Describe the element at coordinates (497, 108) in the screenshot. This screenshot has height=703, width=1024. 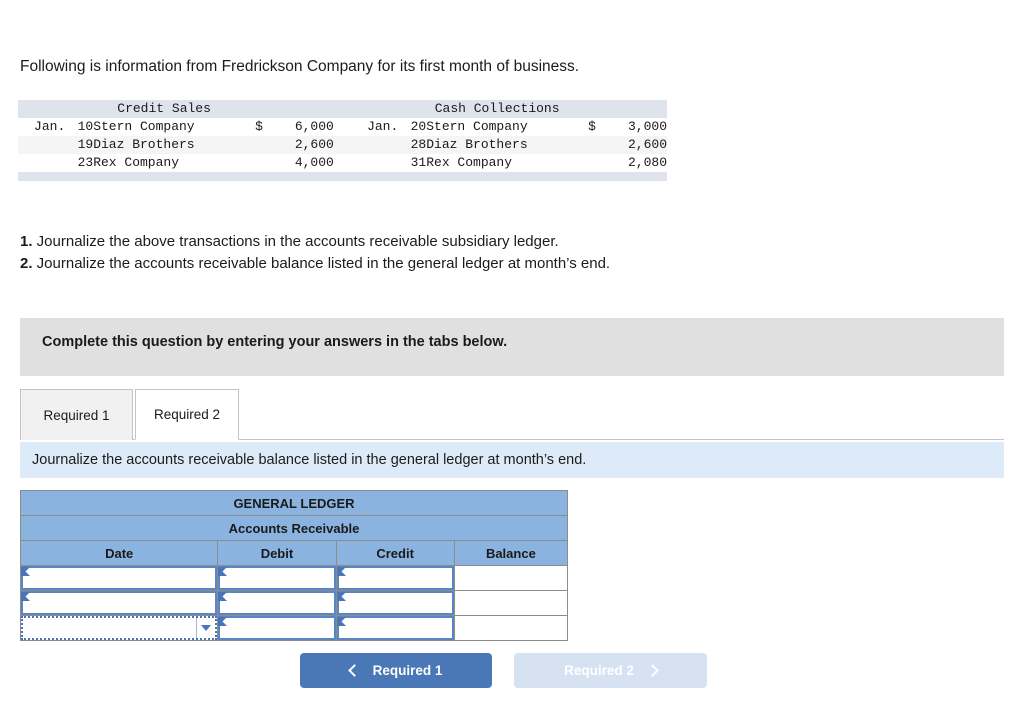
I see `cash-collections-heading: Cash Collections` at that location.